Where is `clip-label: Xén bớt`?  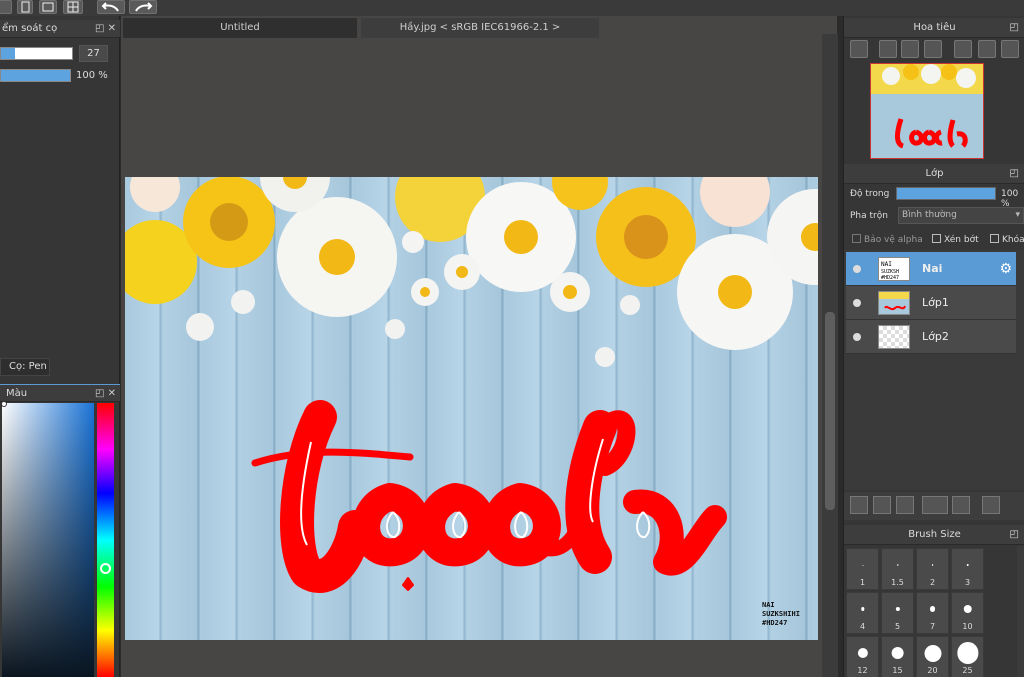 clip-label: Xén bớt is located at coordinates (961, 240).